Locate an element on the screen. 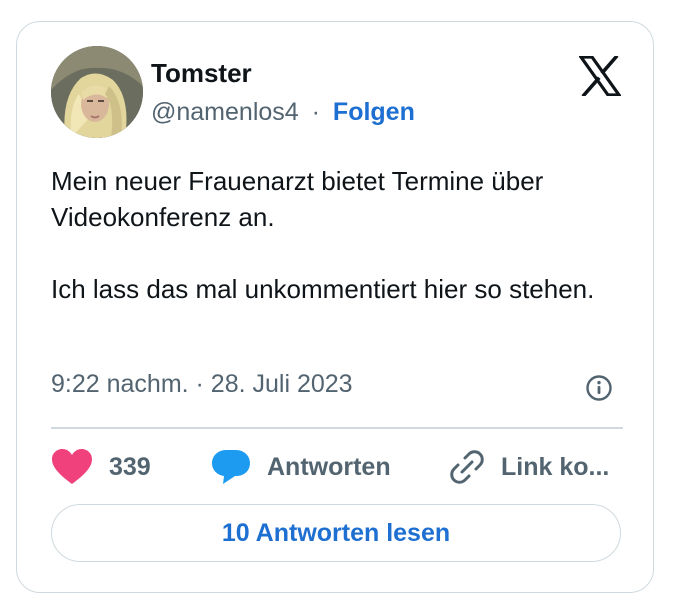 The height and width of the screenshot is (612, 678). reply-label: Antworten is located at coordinates (329, 466).